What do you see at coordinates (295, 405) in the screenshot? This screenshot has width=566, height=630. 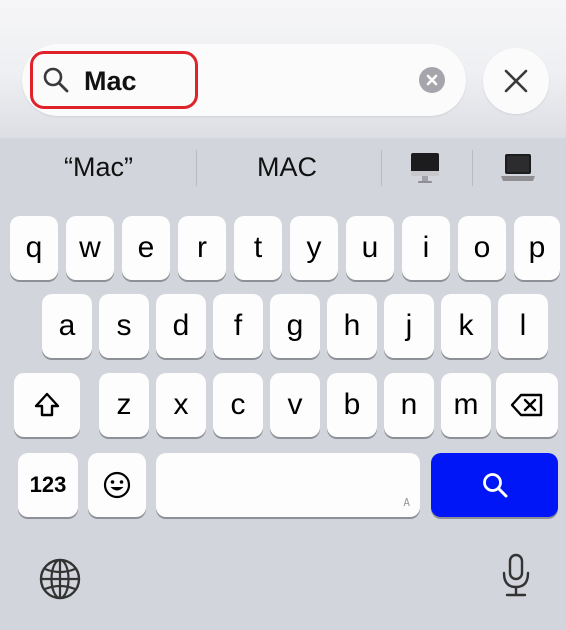 I see `key-v: v` at bounding box center [295, 405].